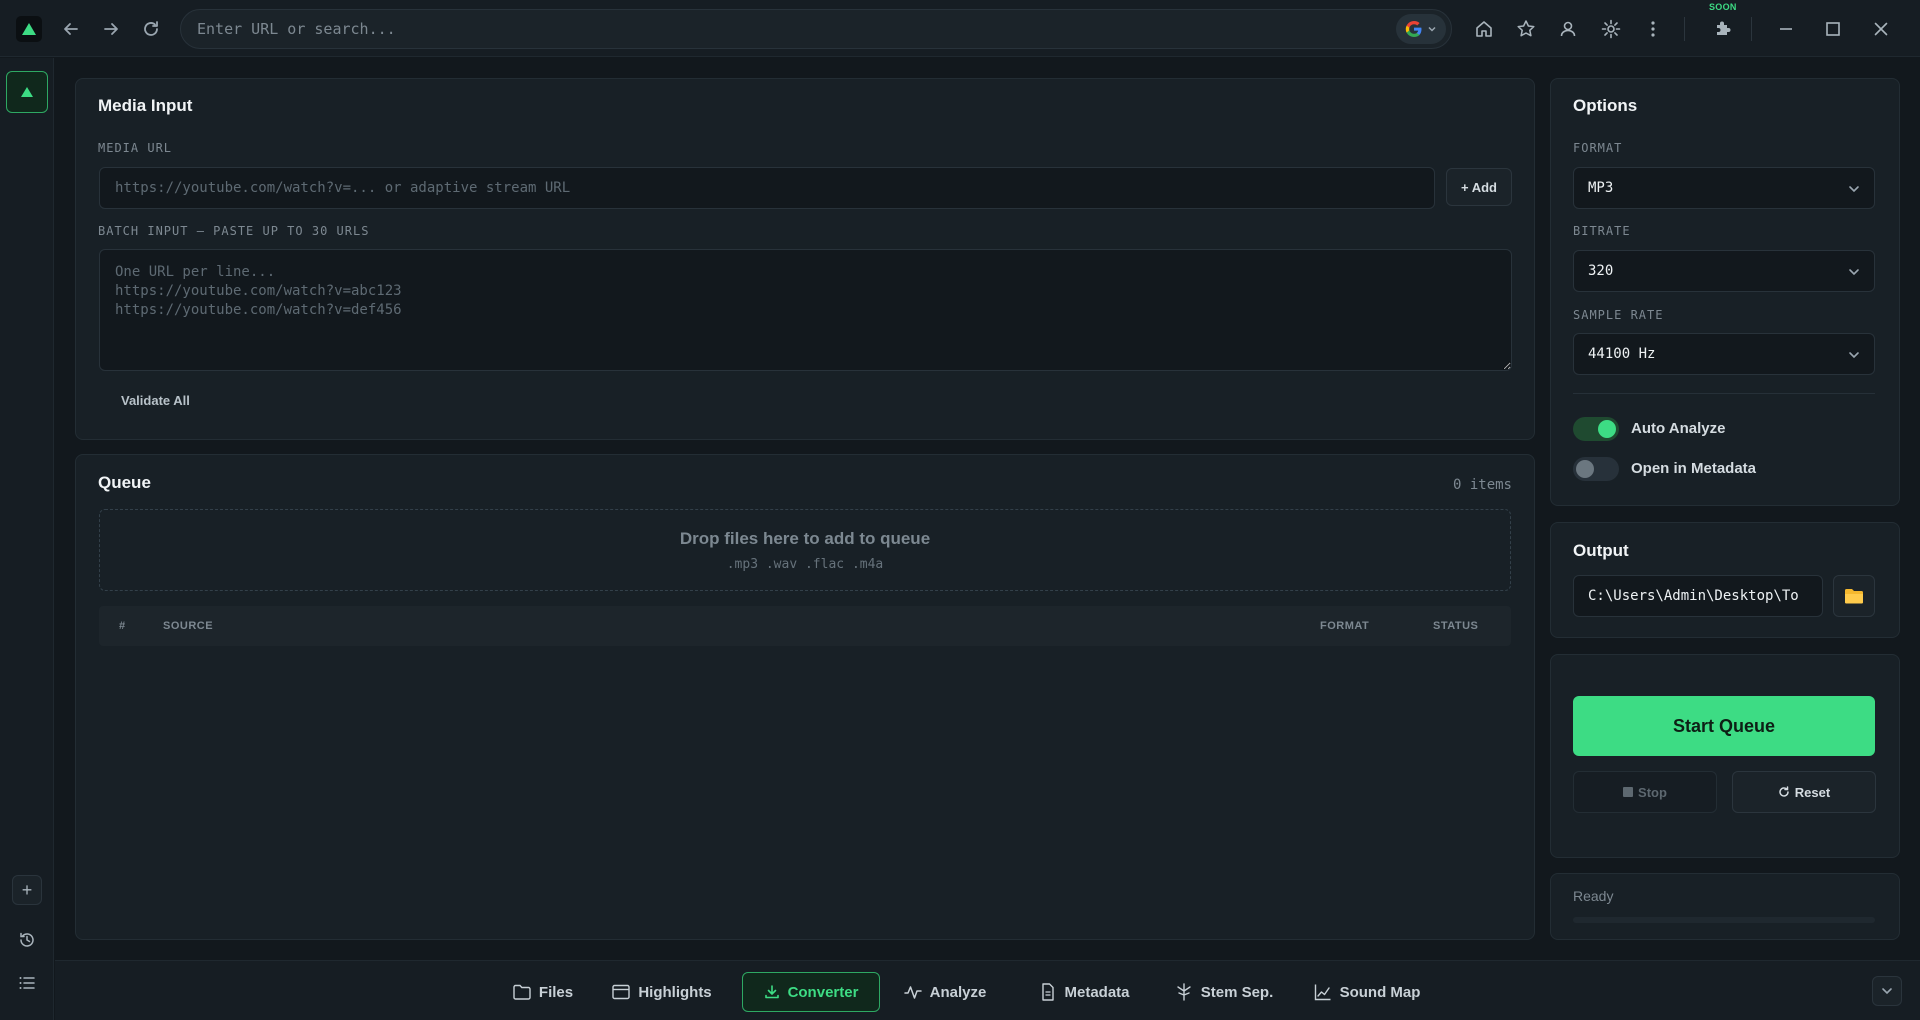 This screenshot has height=1020, width=1920. Describe the element at coordinates (1322, 992) in the screenshot. I see `chart-icon` at that location.